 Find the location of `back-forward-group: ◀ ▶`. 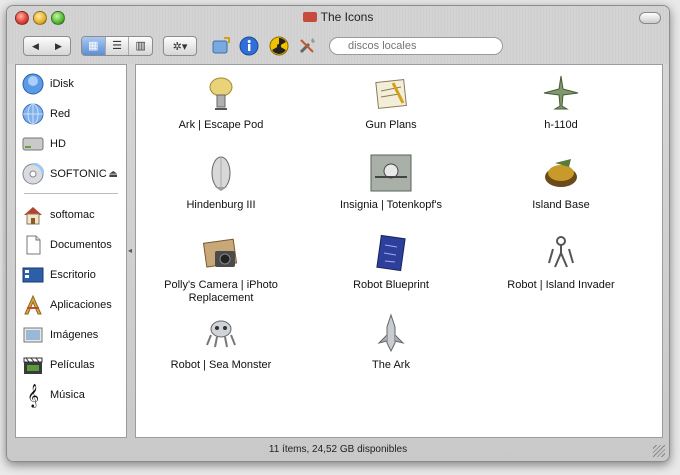

back-forward-group: ◀ ▶ is located at coordinates (47, 46).